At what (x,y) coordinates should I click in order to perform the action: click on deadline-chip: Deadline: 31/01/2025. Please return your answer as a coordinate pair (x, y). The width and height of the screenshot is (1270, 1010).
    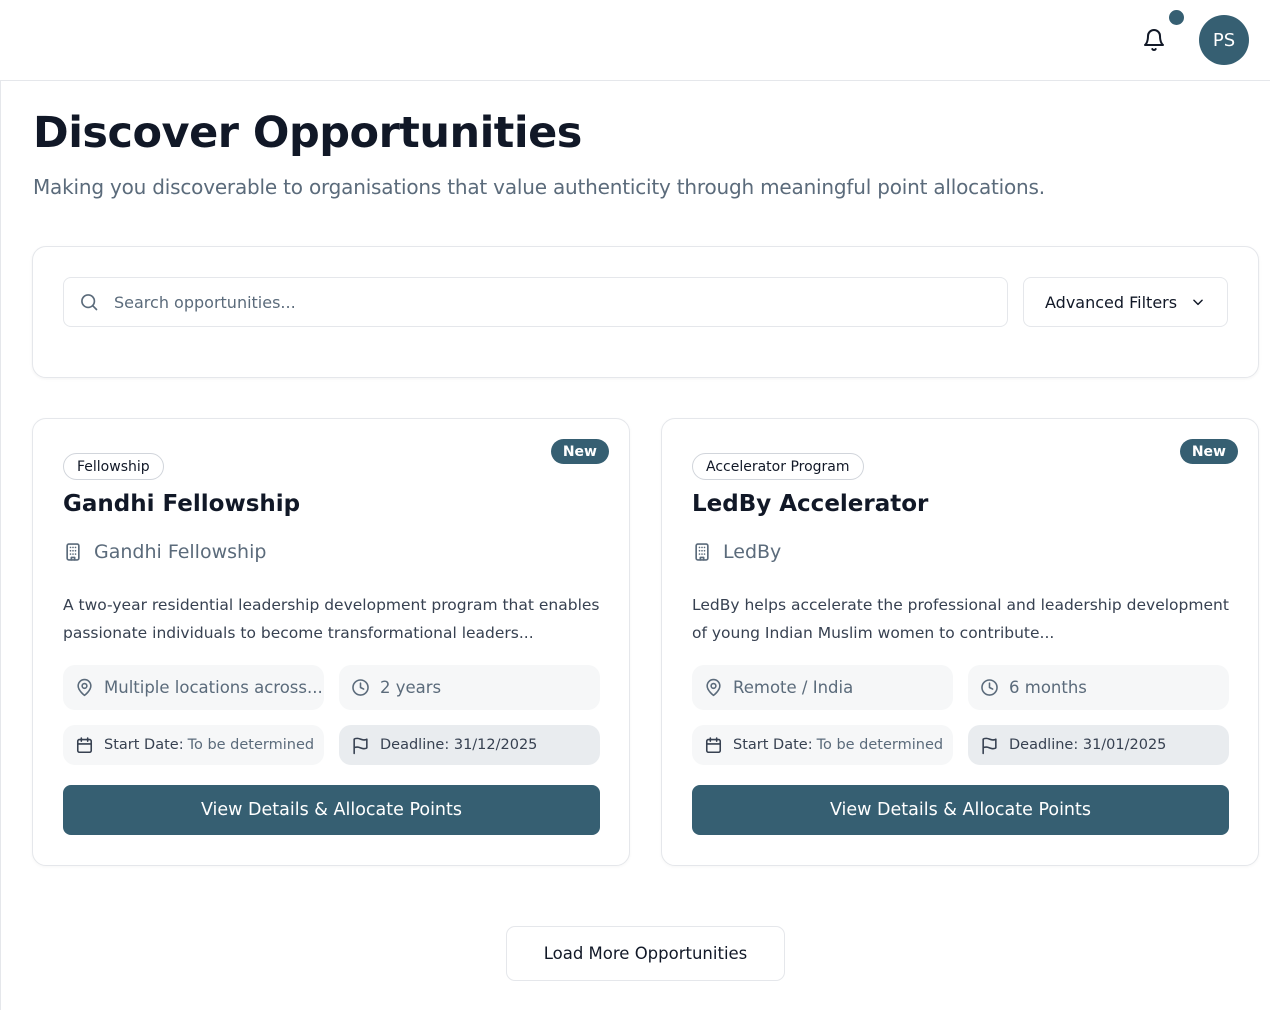
    Looking at the image, I should click on (1098, 745).